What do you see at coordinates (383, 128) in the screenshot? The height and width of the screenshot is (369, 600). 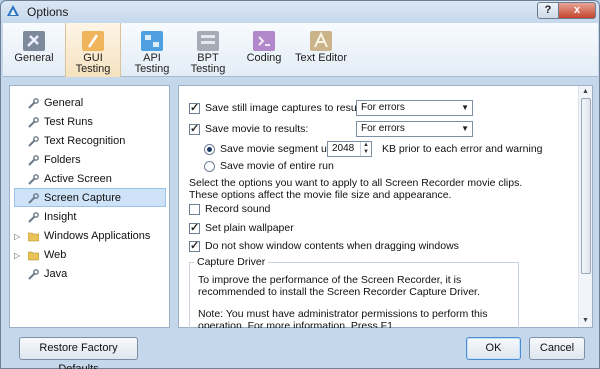 I see `save-movie-value: For errors` at bounding box center [383, 128].